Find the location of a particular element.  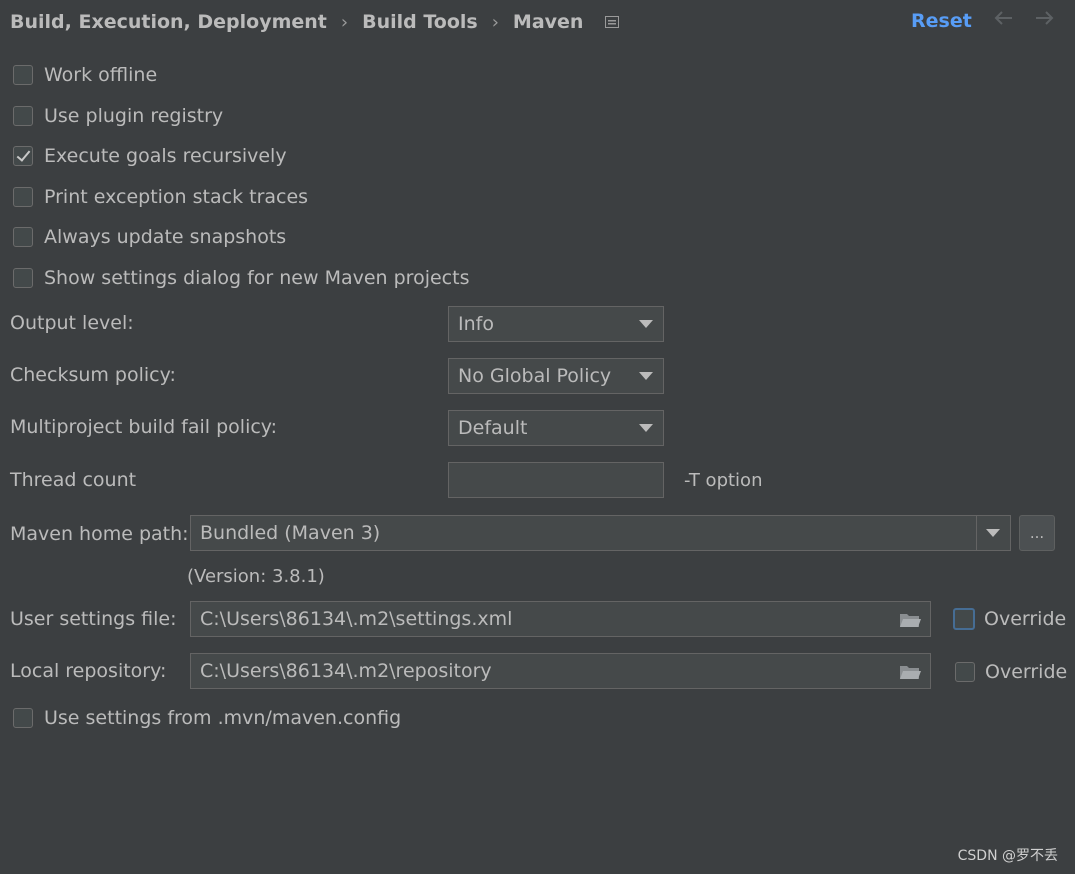

maven-home-value: Bundled (Maven 3) is located at coordinates (290, 533).